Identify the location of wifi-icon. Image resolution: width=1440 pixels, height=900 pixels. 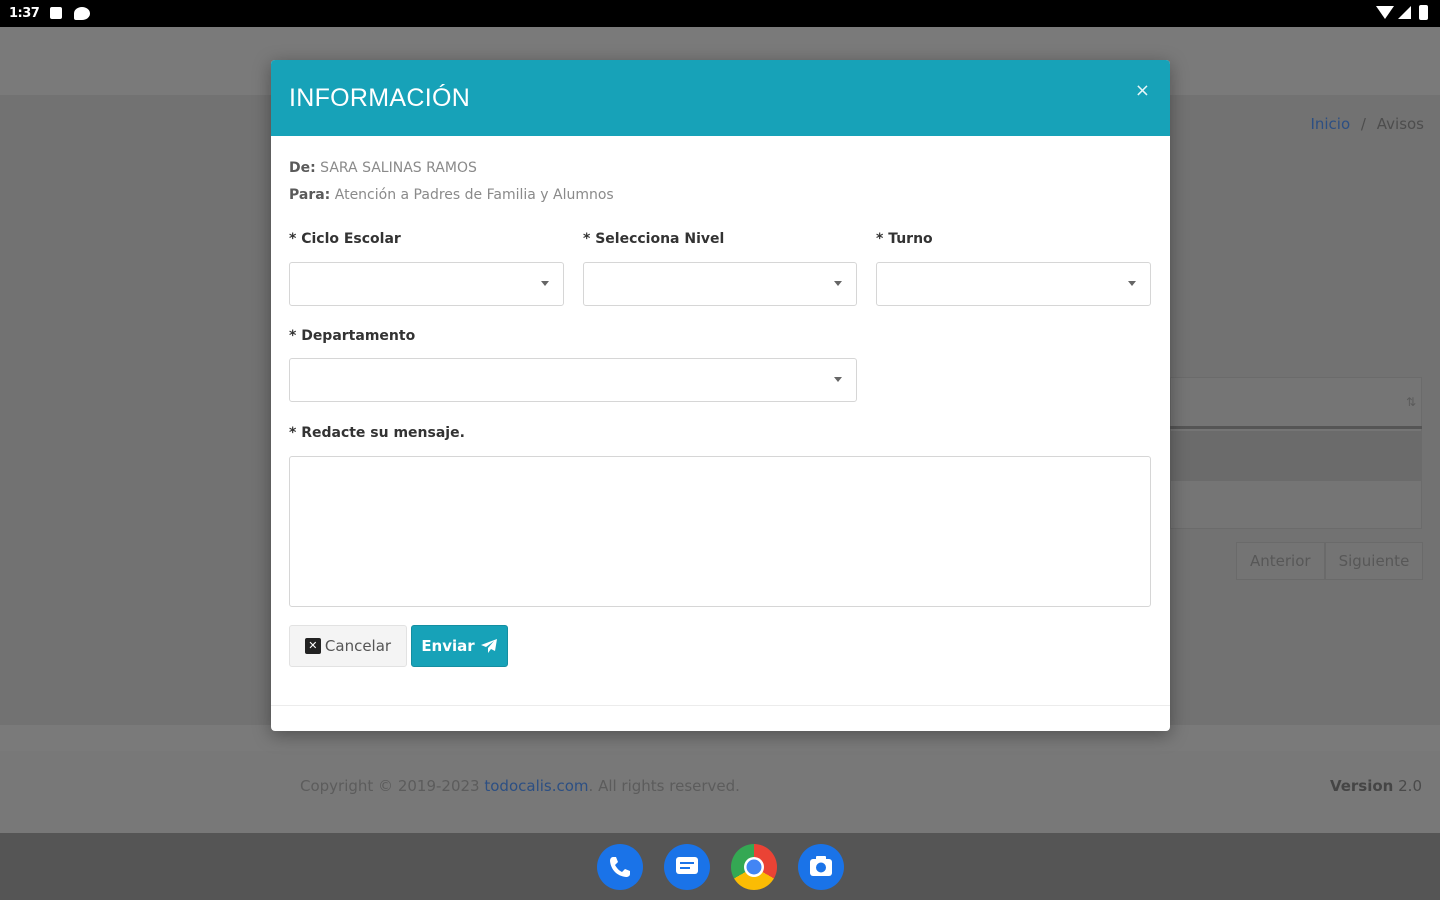
(1385, 12).